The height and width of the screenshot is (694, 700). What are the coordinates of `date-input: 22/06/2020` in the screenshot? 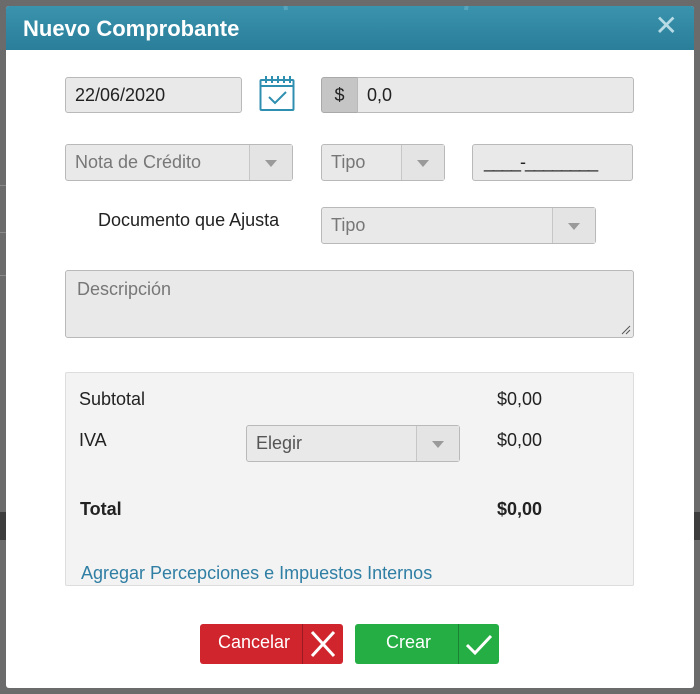 It's located at (153, 95).